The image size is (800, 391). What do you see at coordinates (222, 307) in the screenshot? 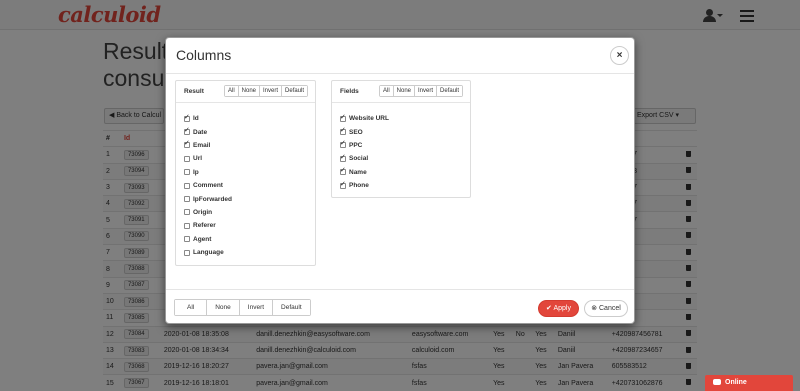
I see `select-none-button: None` at bounding box center [222, 307].